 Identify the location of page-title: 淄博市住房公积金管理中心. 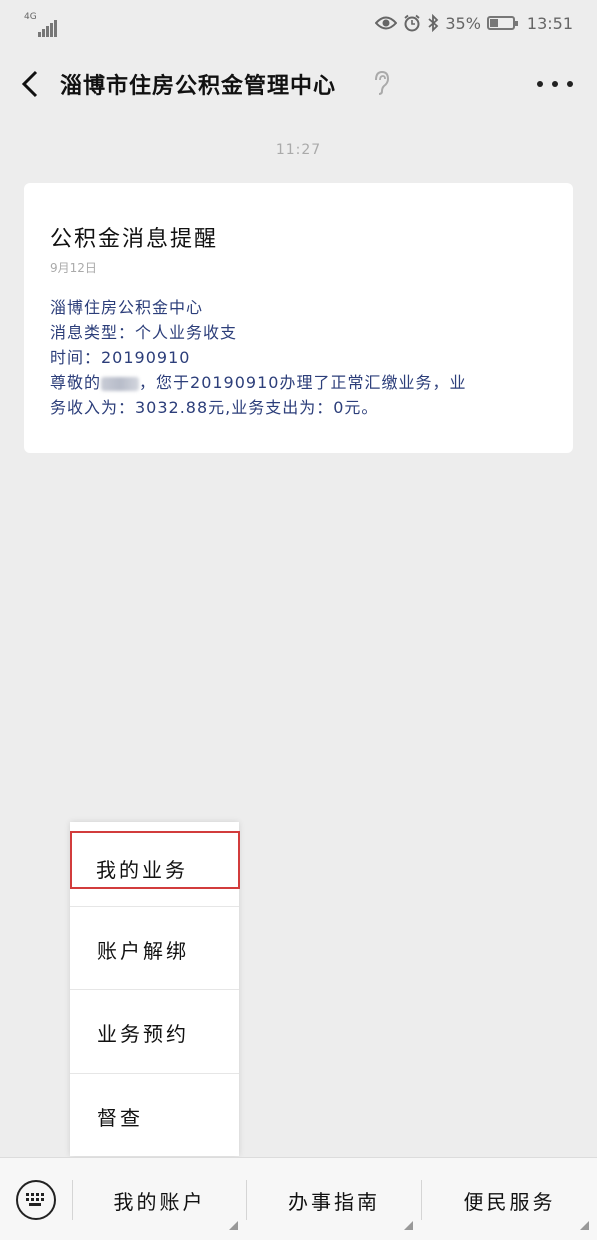
(198, 86).